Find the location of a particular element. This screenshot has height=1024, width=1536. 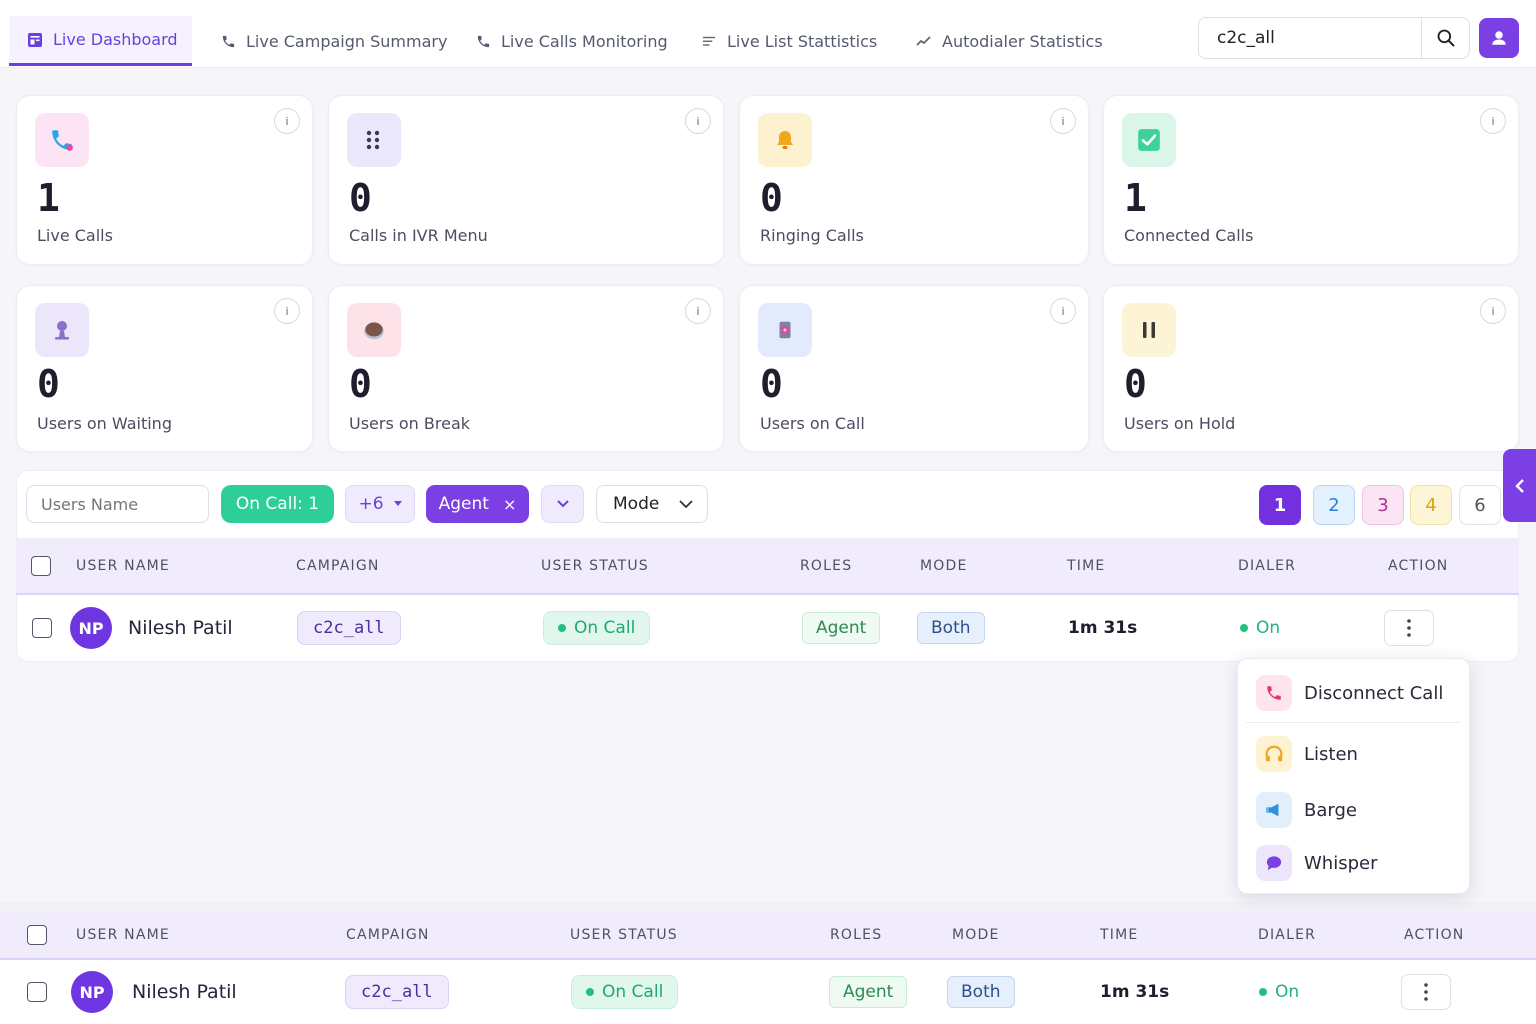

mode-select: Mode is located at coordinates (652, 504).